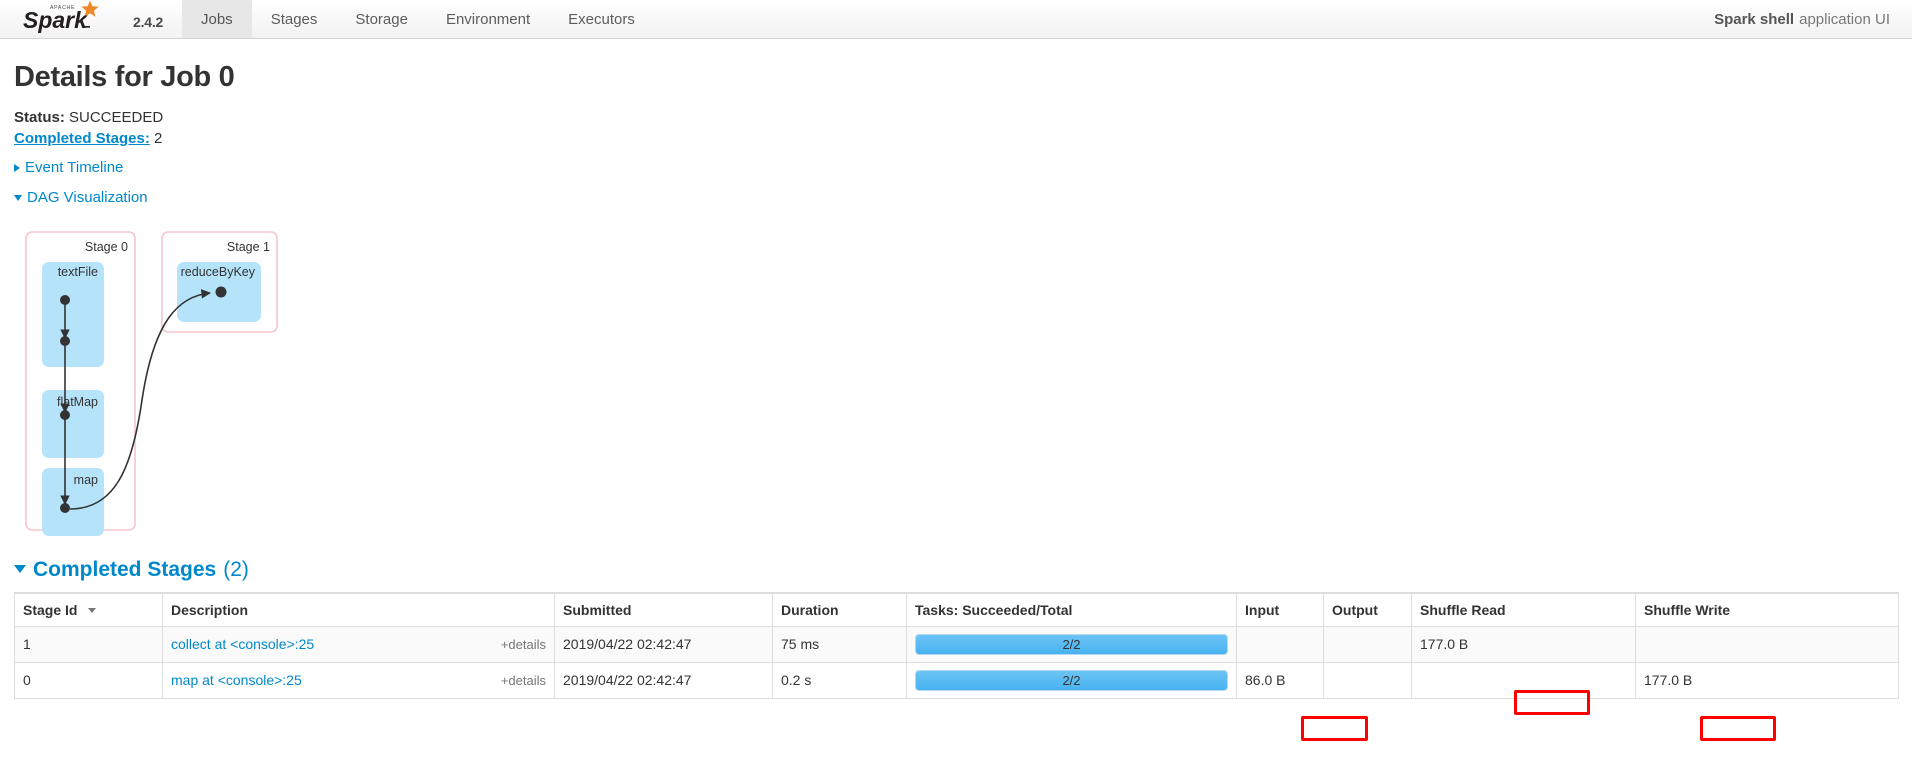 The height and width of the screenshot is (774, 1912). What do you see at coordinates (1523, 644) in the screenshot?
I see `cell-shuffle-read: 177.0 B` at bounding box center [1523, 644].